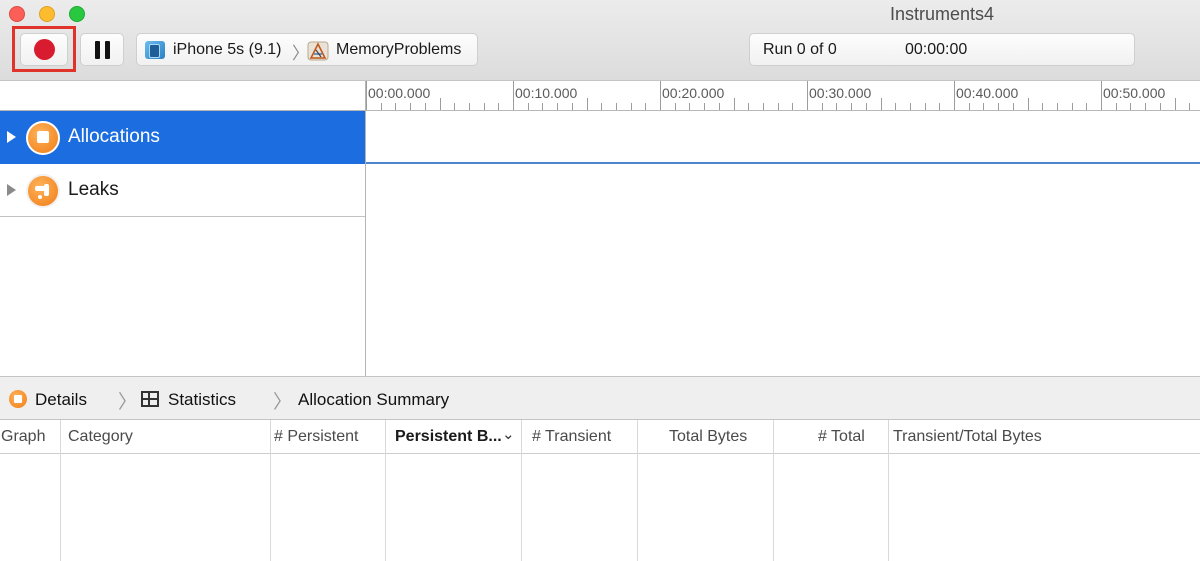 This screenshot has width=1200, height=561. What do you see at coordinates (693, 93) in the screenshot?
I see `ruler-label: 00:20.000` at bounding box center [693, 93].